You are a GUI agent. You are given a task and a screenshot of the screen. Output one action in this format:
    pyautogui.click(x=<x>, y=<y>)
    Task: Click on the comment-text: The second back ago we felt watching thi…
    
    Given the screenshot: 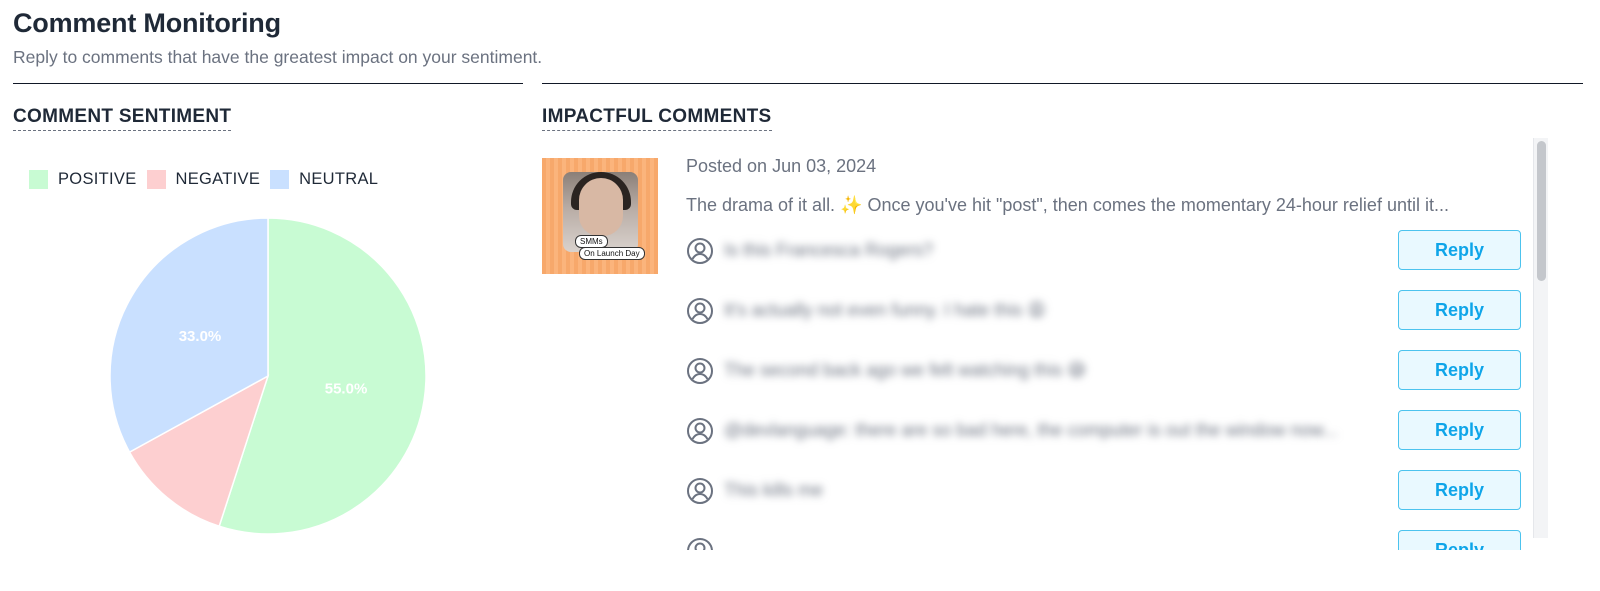 What is the action you would take?
    pyautogui.click(x=905, y=370)
    